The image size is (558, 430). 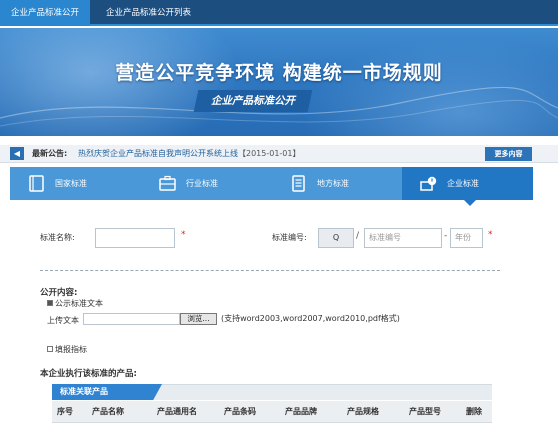 I want to click on banner-headline: 营造公平竞争环境 构建统一市场规则, so click(x=279, y=73).